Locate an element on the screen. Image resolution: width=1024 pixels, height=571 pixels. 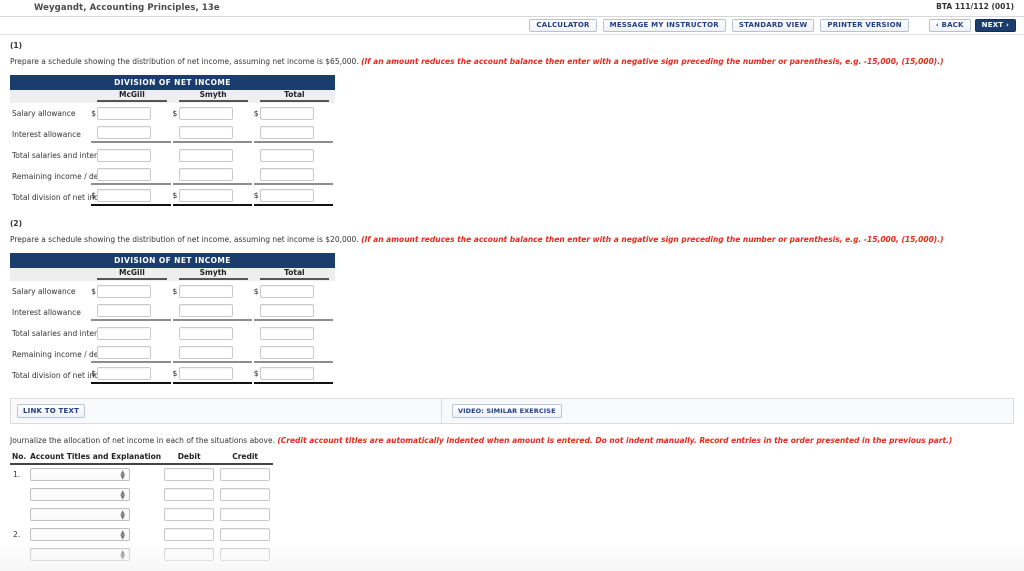
cell2-totalsal-total: $ is located at coordinates (294, 333).